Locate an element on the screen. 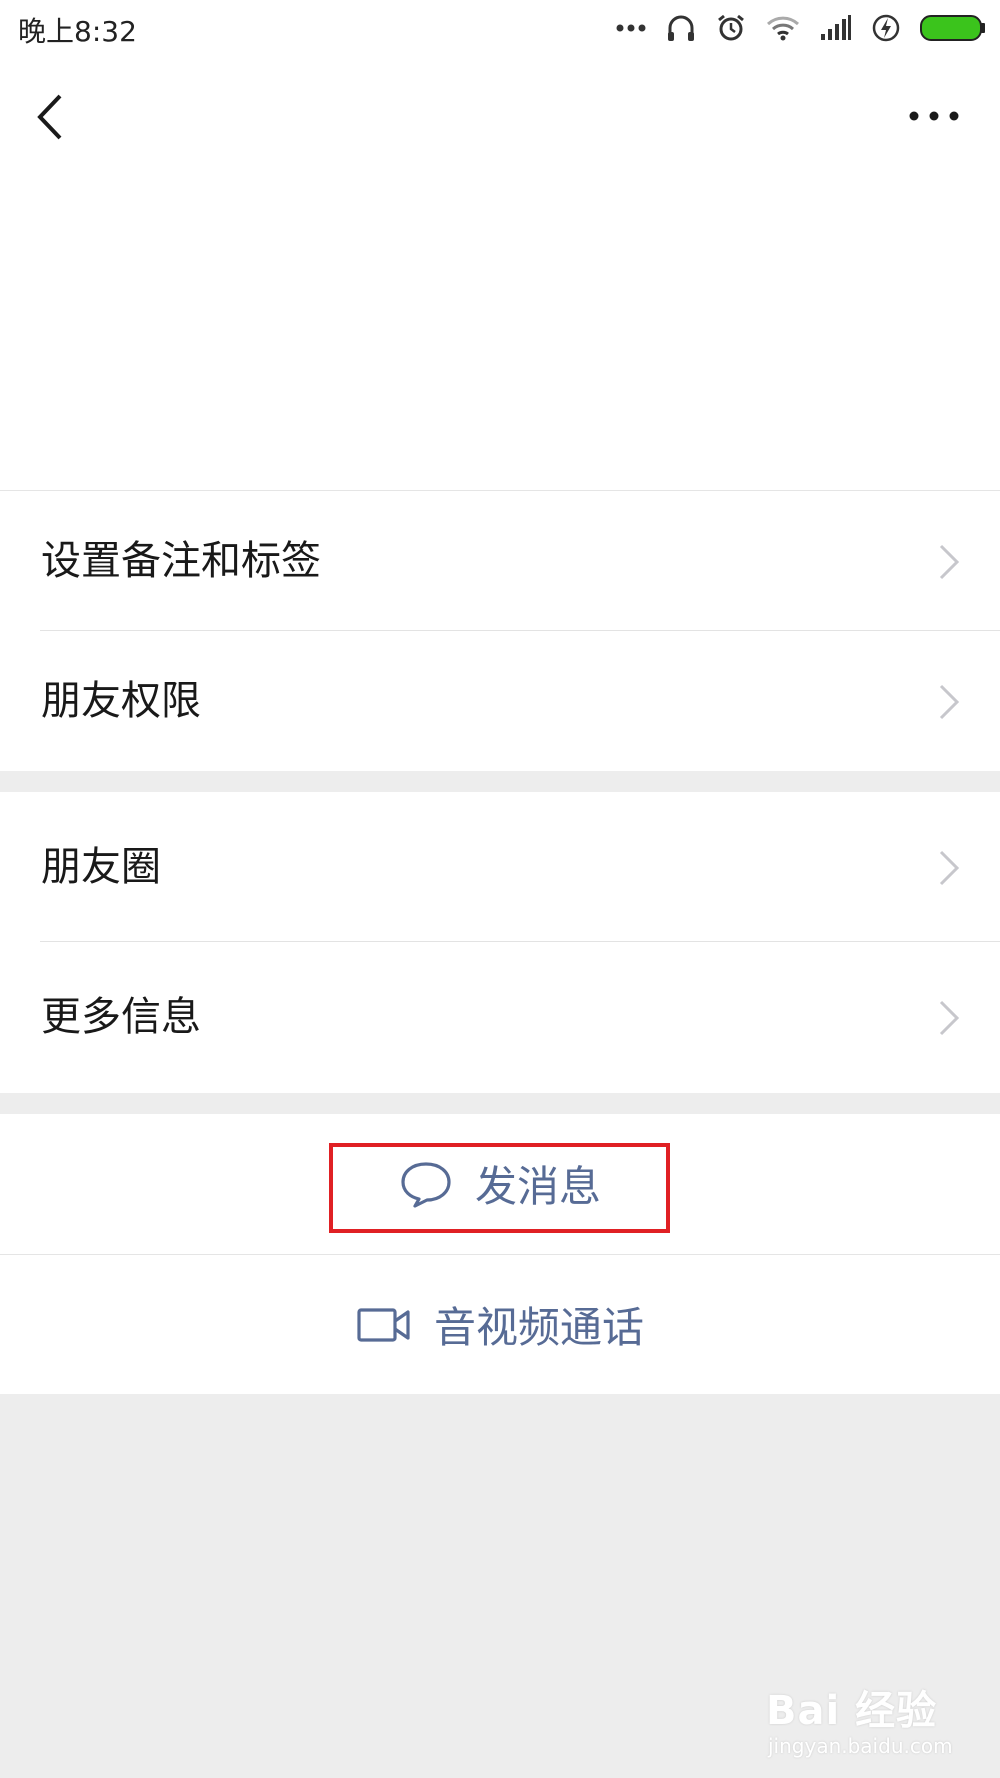  alarm-icon is located at coordinates (731, 27).